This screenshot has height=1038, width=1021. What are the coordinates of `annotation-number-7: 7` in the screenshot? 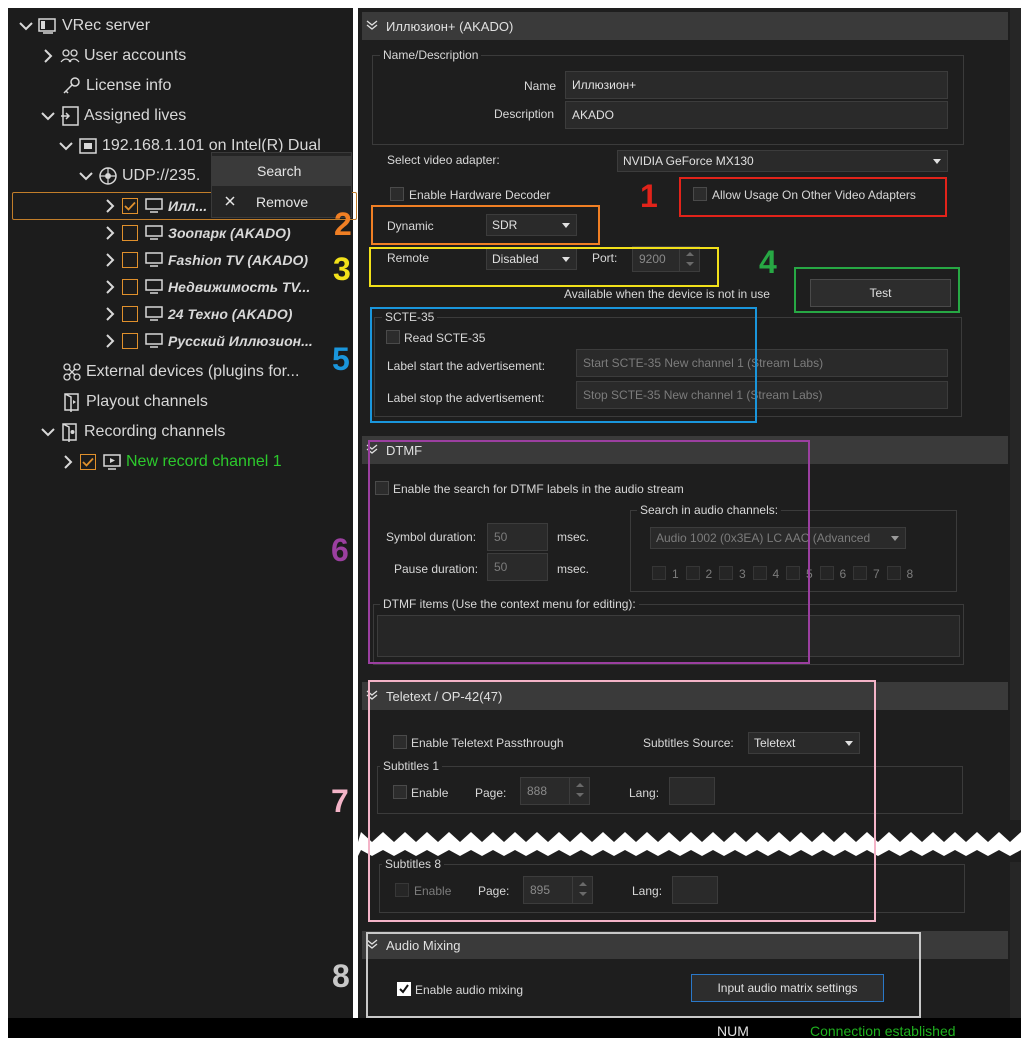 It's located at (340, 801).